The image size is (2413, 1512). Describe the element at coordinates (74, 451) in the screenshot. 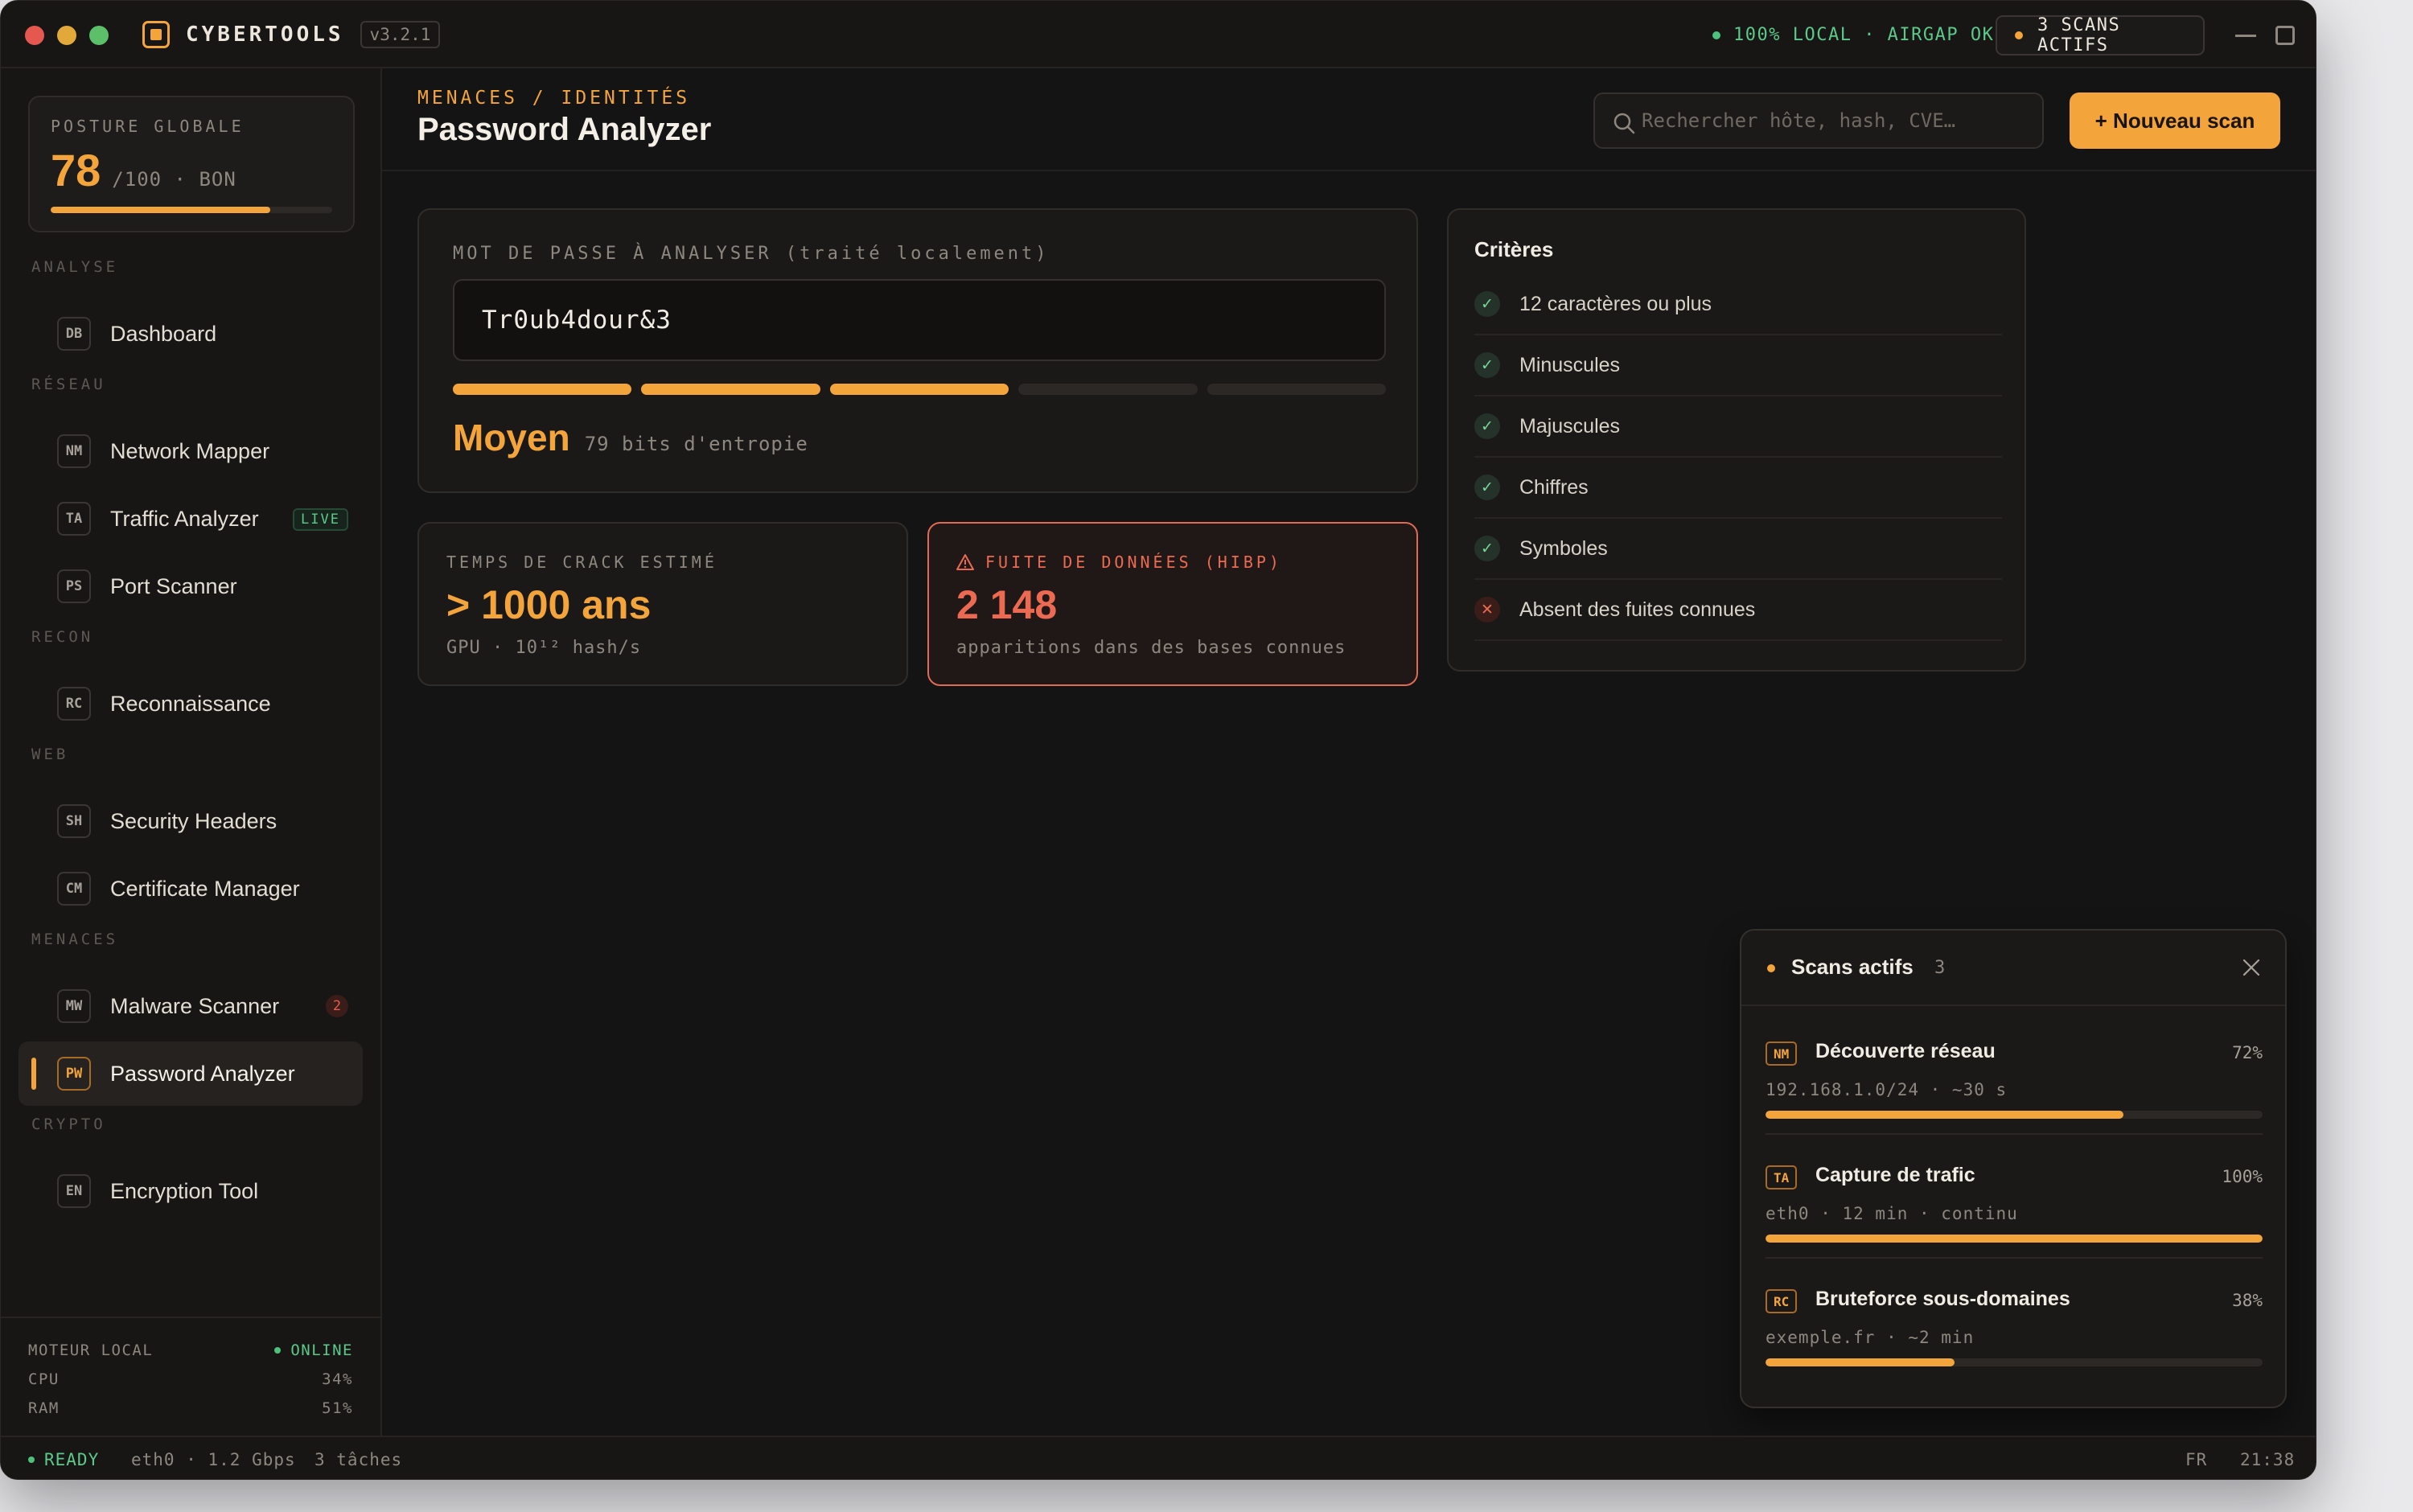

I see `nav-code-icon: NM` at that location.